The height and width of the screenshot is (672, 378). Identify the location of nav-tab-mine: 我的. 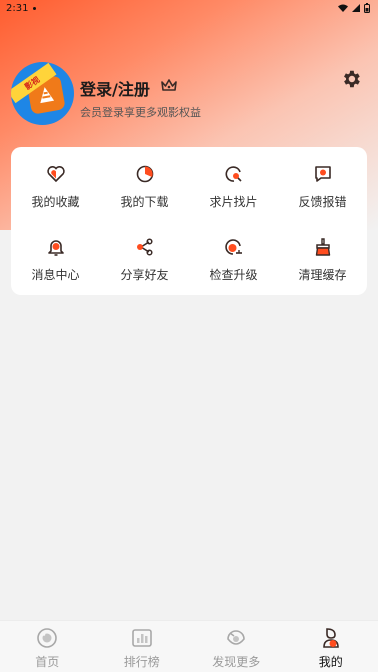
(331, 646).